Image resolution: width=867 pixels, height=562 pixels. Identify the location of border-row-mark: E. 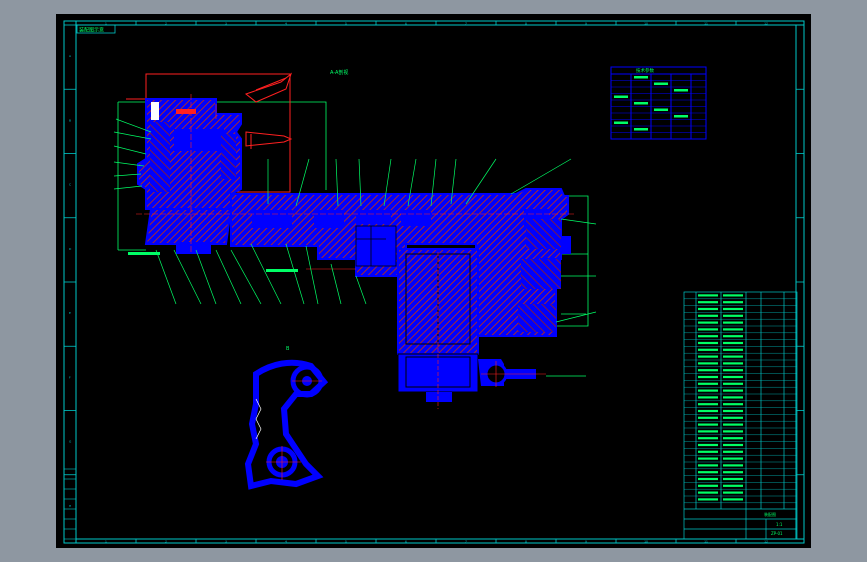
(70, 313).